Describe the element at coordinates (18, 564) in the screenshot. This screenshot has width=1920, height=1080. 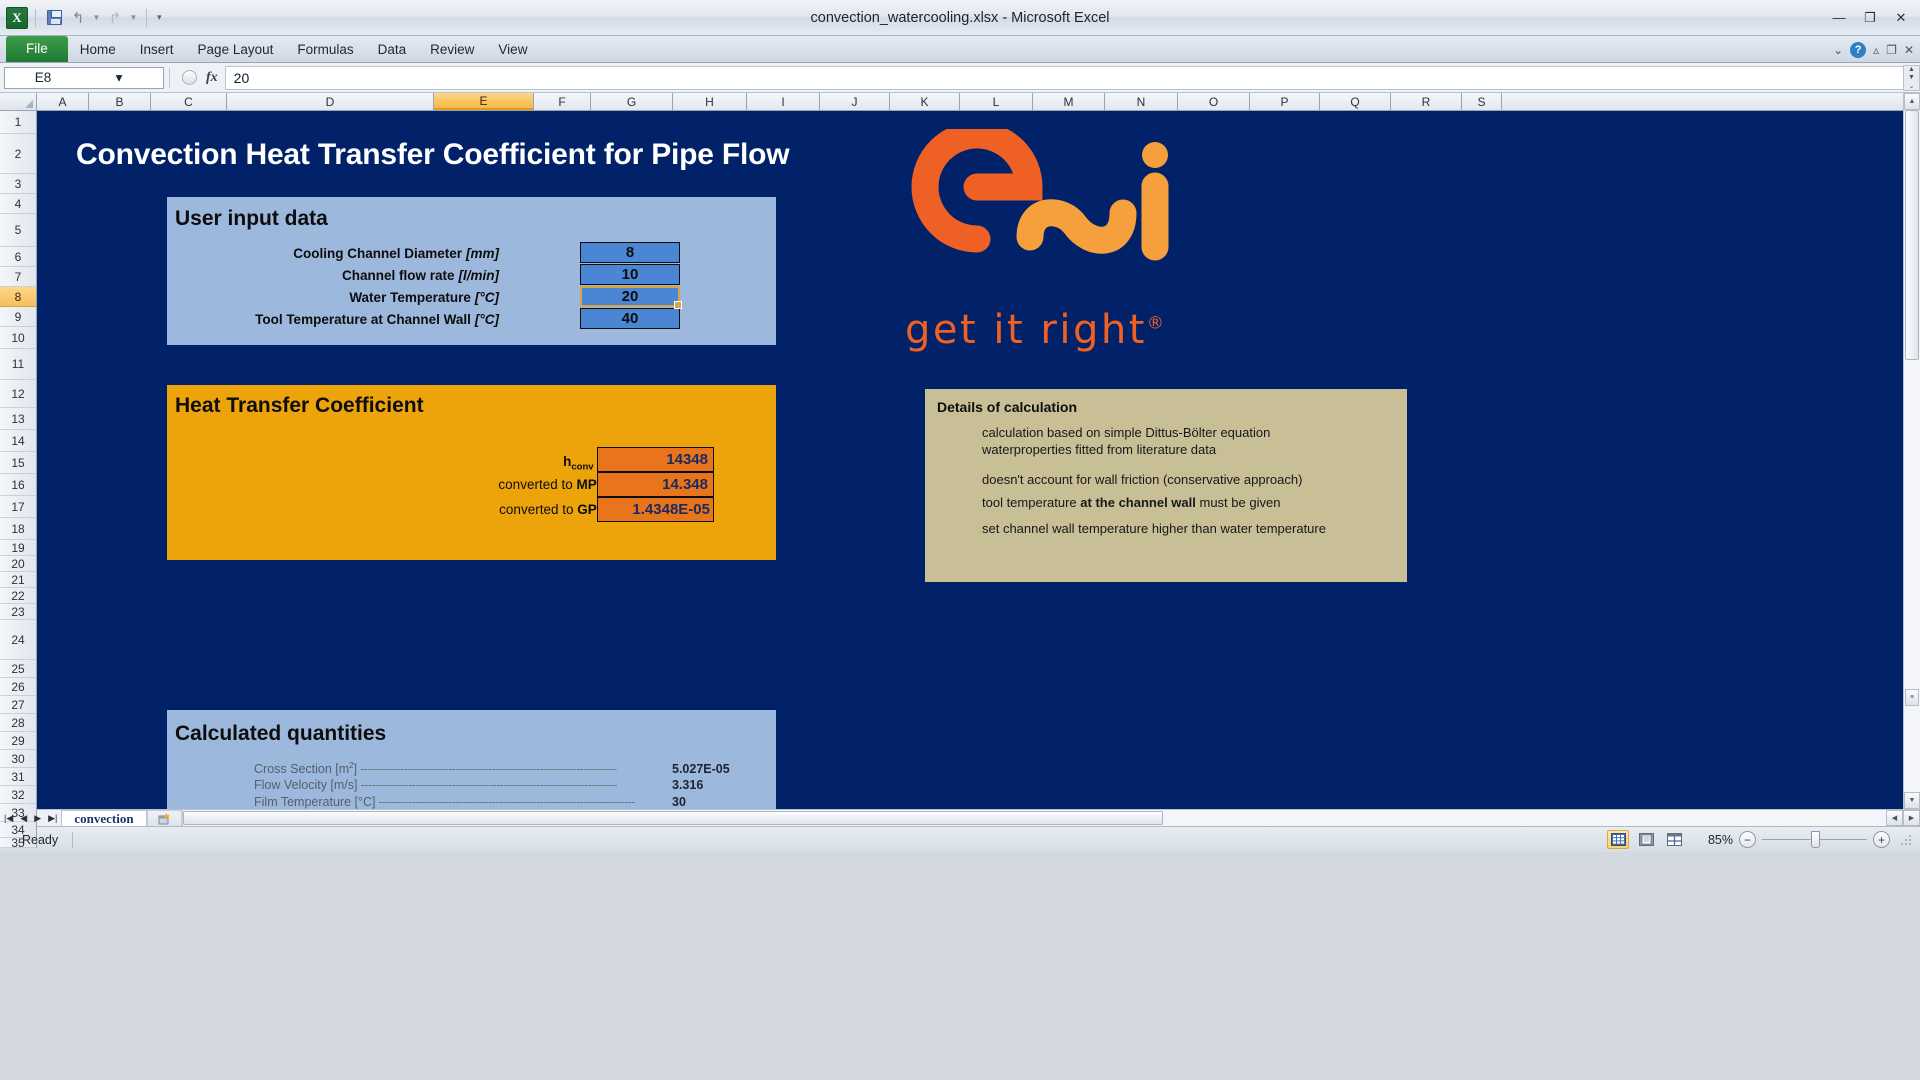
I see `row-header-20: 20` at that location.